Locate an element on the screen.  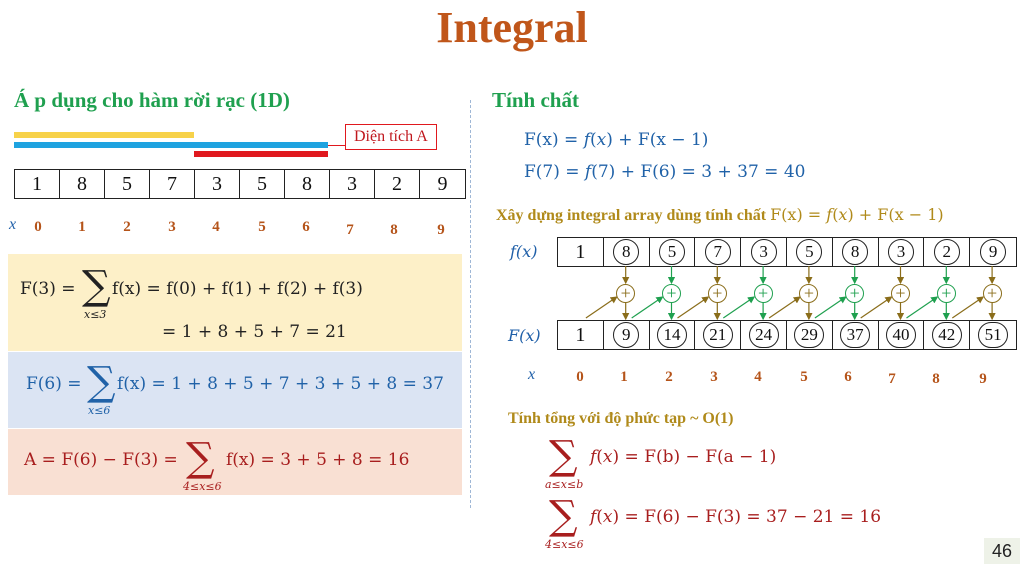
F-row-label: 𝐹(𝑥) is located at coordinates (524, 335).